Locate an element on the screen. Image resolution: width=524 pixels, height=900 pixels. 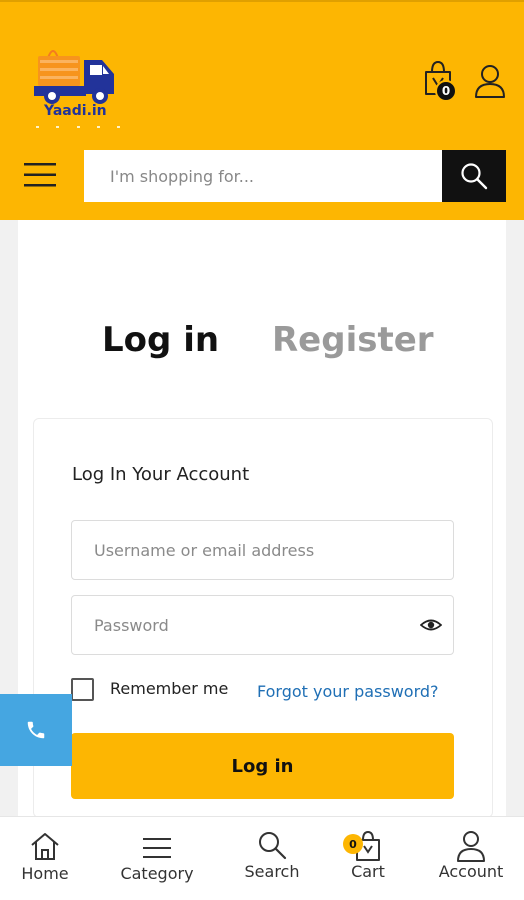
remember-me-label: Remember me is located at coordinates (169, 688).